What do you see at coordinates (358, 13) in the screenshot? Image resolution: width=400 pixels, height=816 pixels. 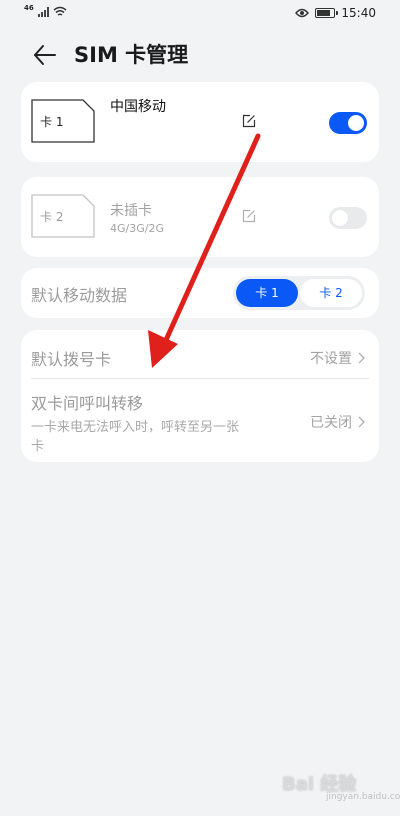 I see `clock: 15:40` at bounding box center [358, 13].